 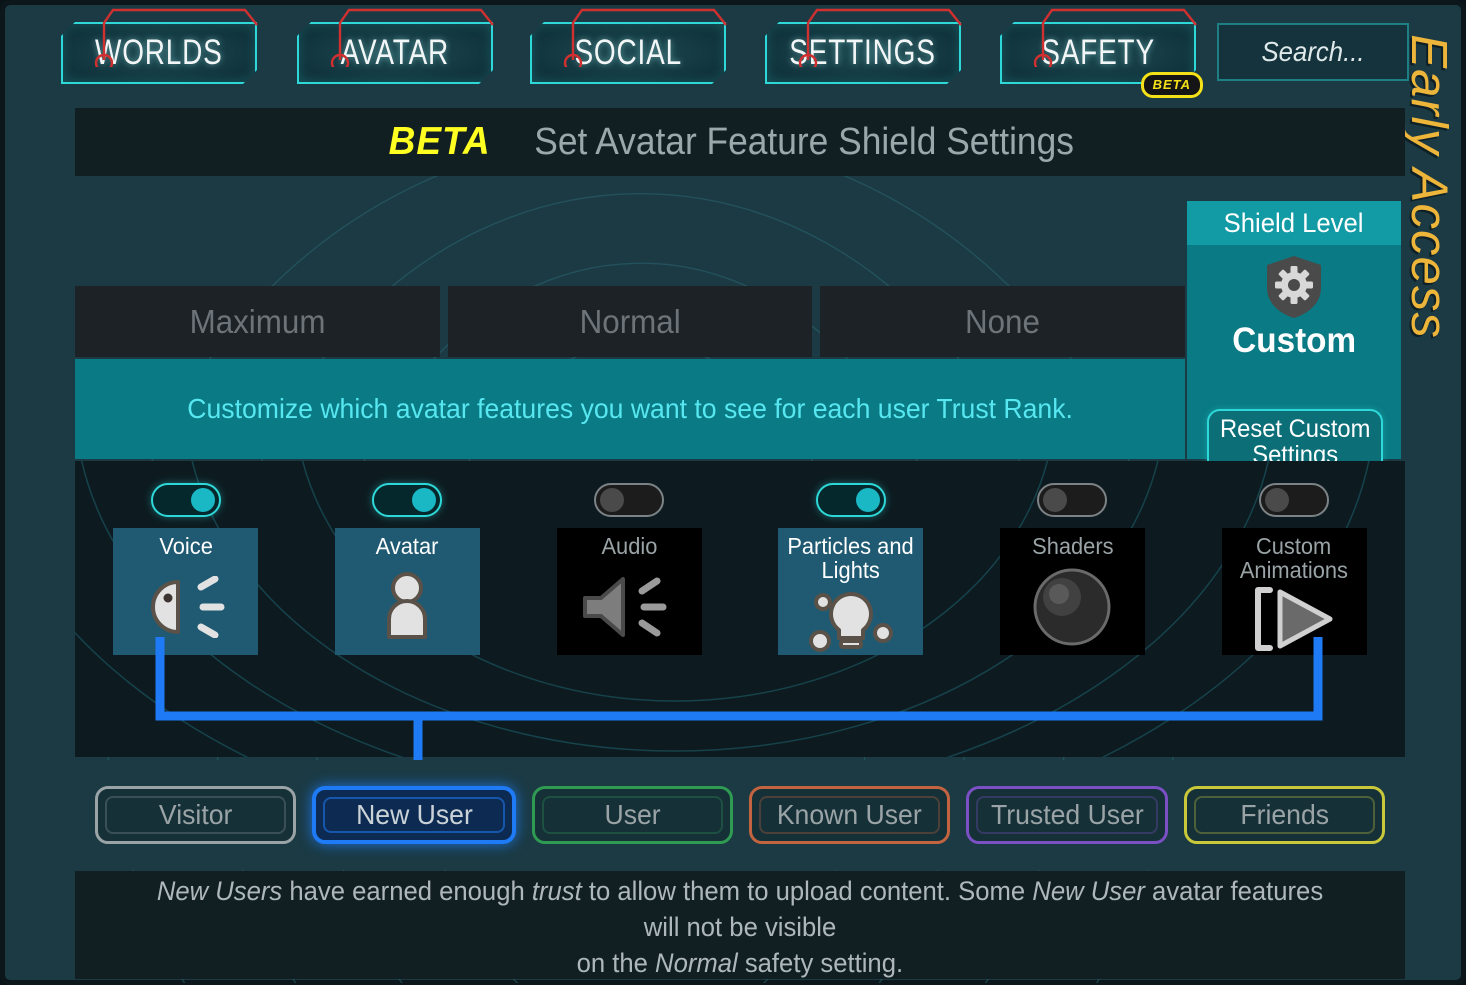 I want to click on toggle-avatar, so click(x=407, y=500).